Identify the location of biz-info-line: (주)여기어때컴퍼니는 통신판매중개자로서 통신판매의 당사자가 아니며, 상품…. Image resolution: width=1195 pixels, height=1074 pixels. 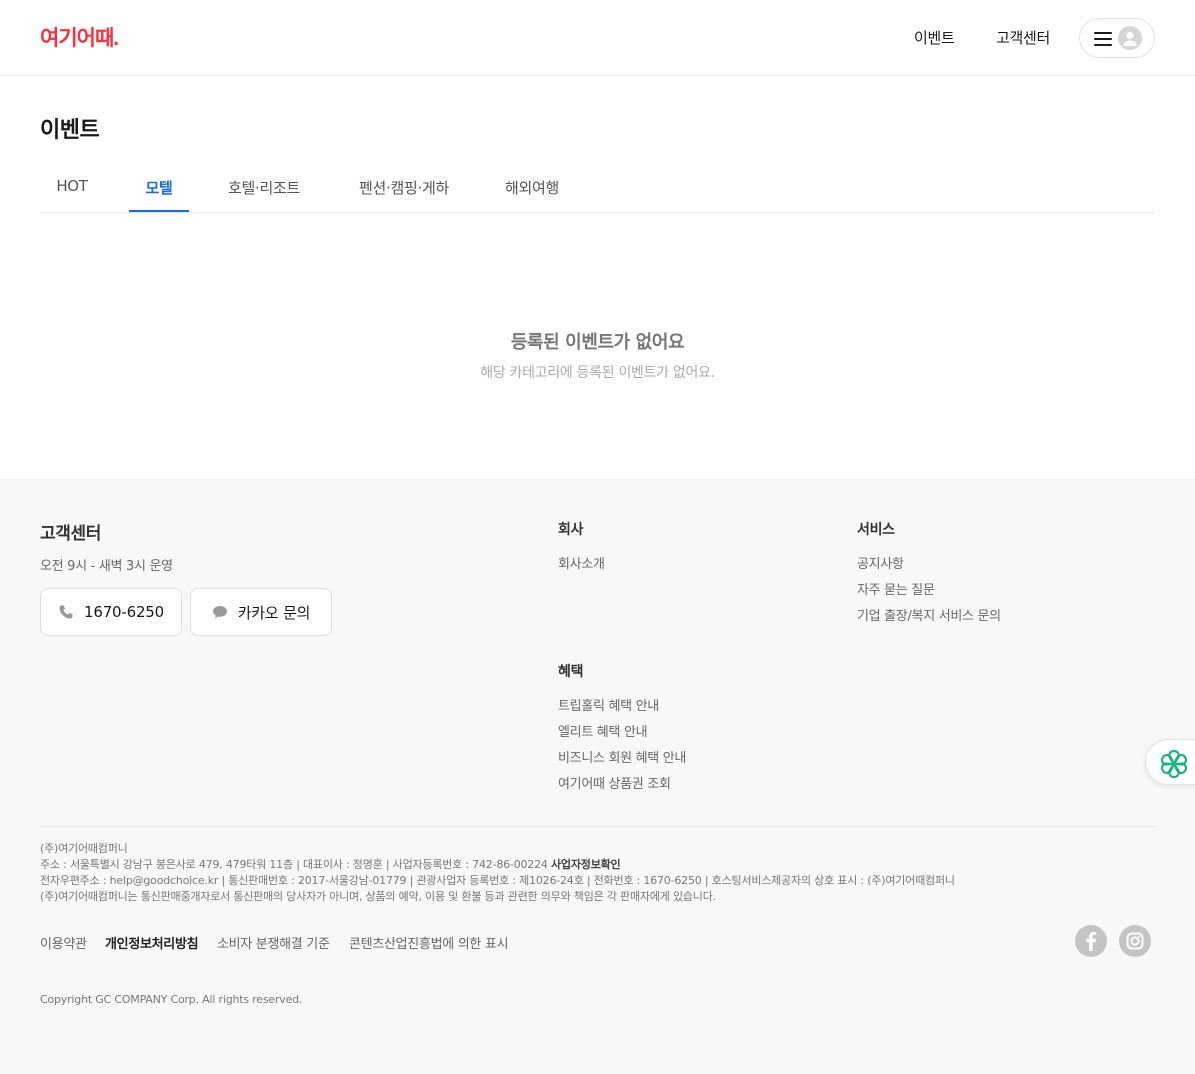
(378, 896).